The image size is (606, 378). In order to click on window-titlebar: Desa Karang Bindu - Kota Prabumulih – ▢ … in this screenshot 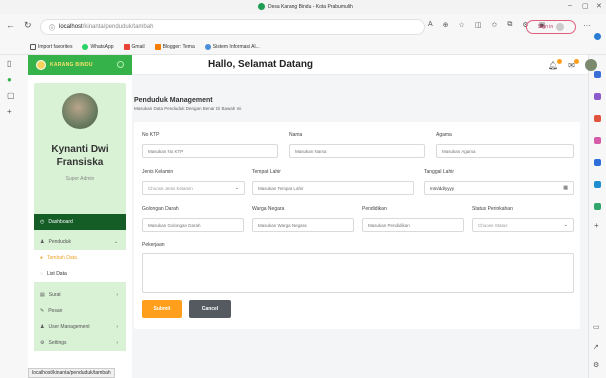, I will do `click(303, 7)`.